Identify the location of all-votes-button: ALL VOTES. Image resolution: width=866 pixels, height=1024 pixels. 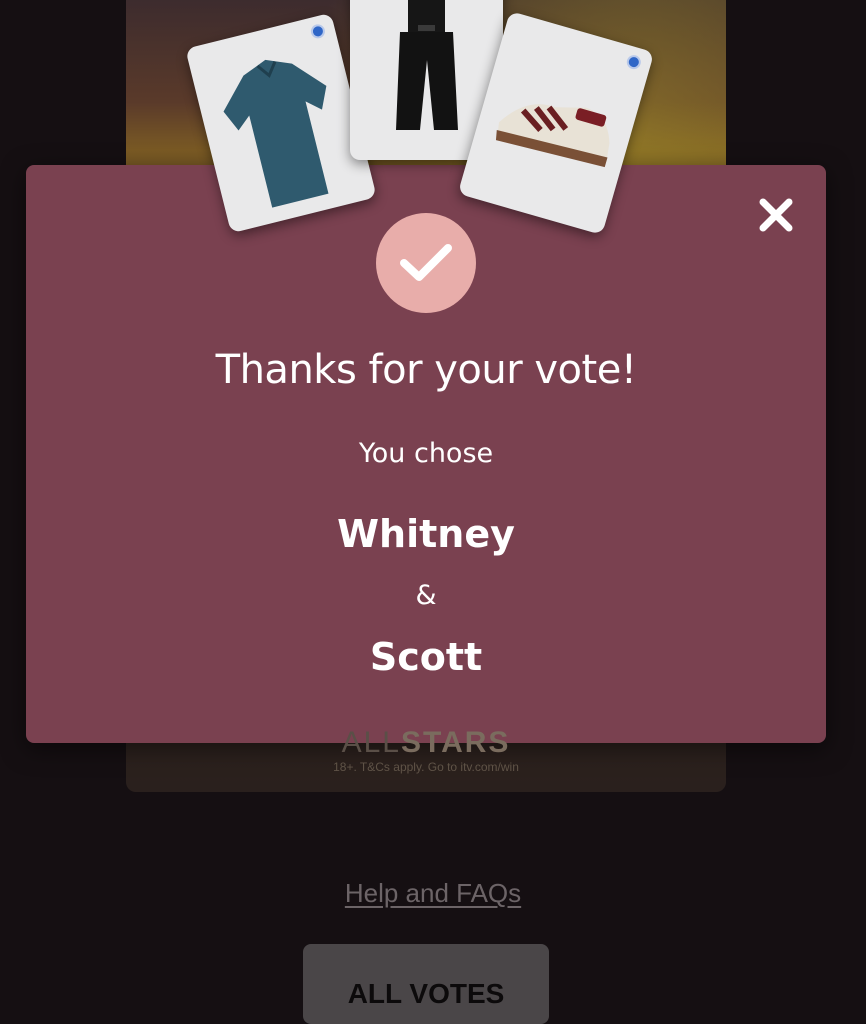
(426, 984).